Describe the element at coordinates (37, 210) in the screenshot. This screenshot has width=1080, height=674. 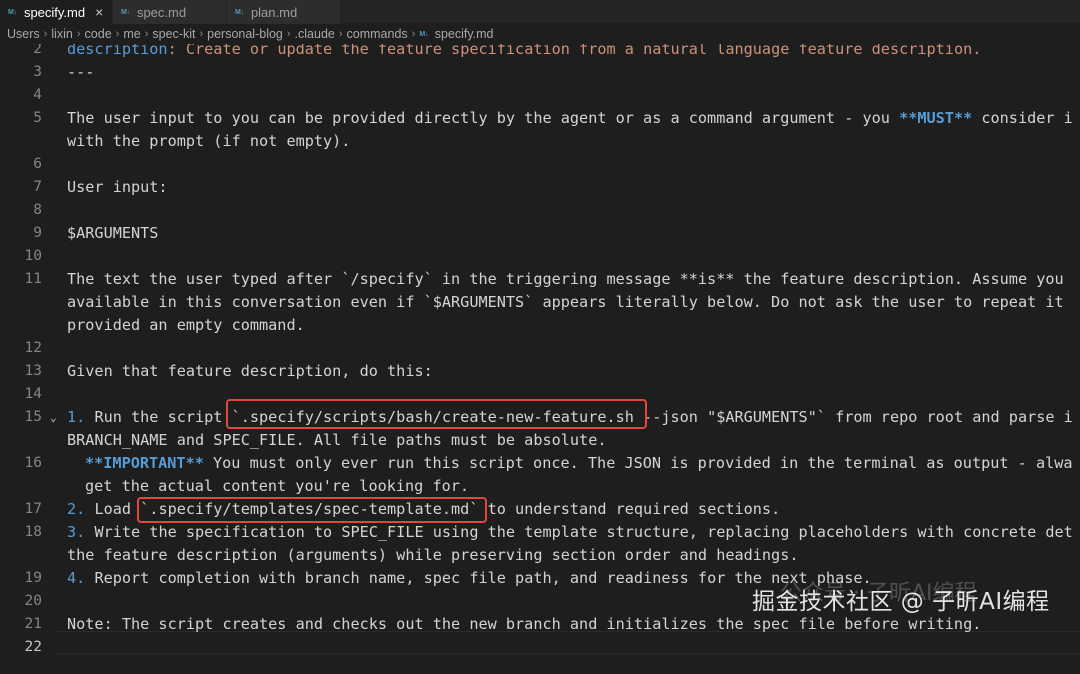
I see `line-number: 8` at that location.